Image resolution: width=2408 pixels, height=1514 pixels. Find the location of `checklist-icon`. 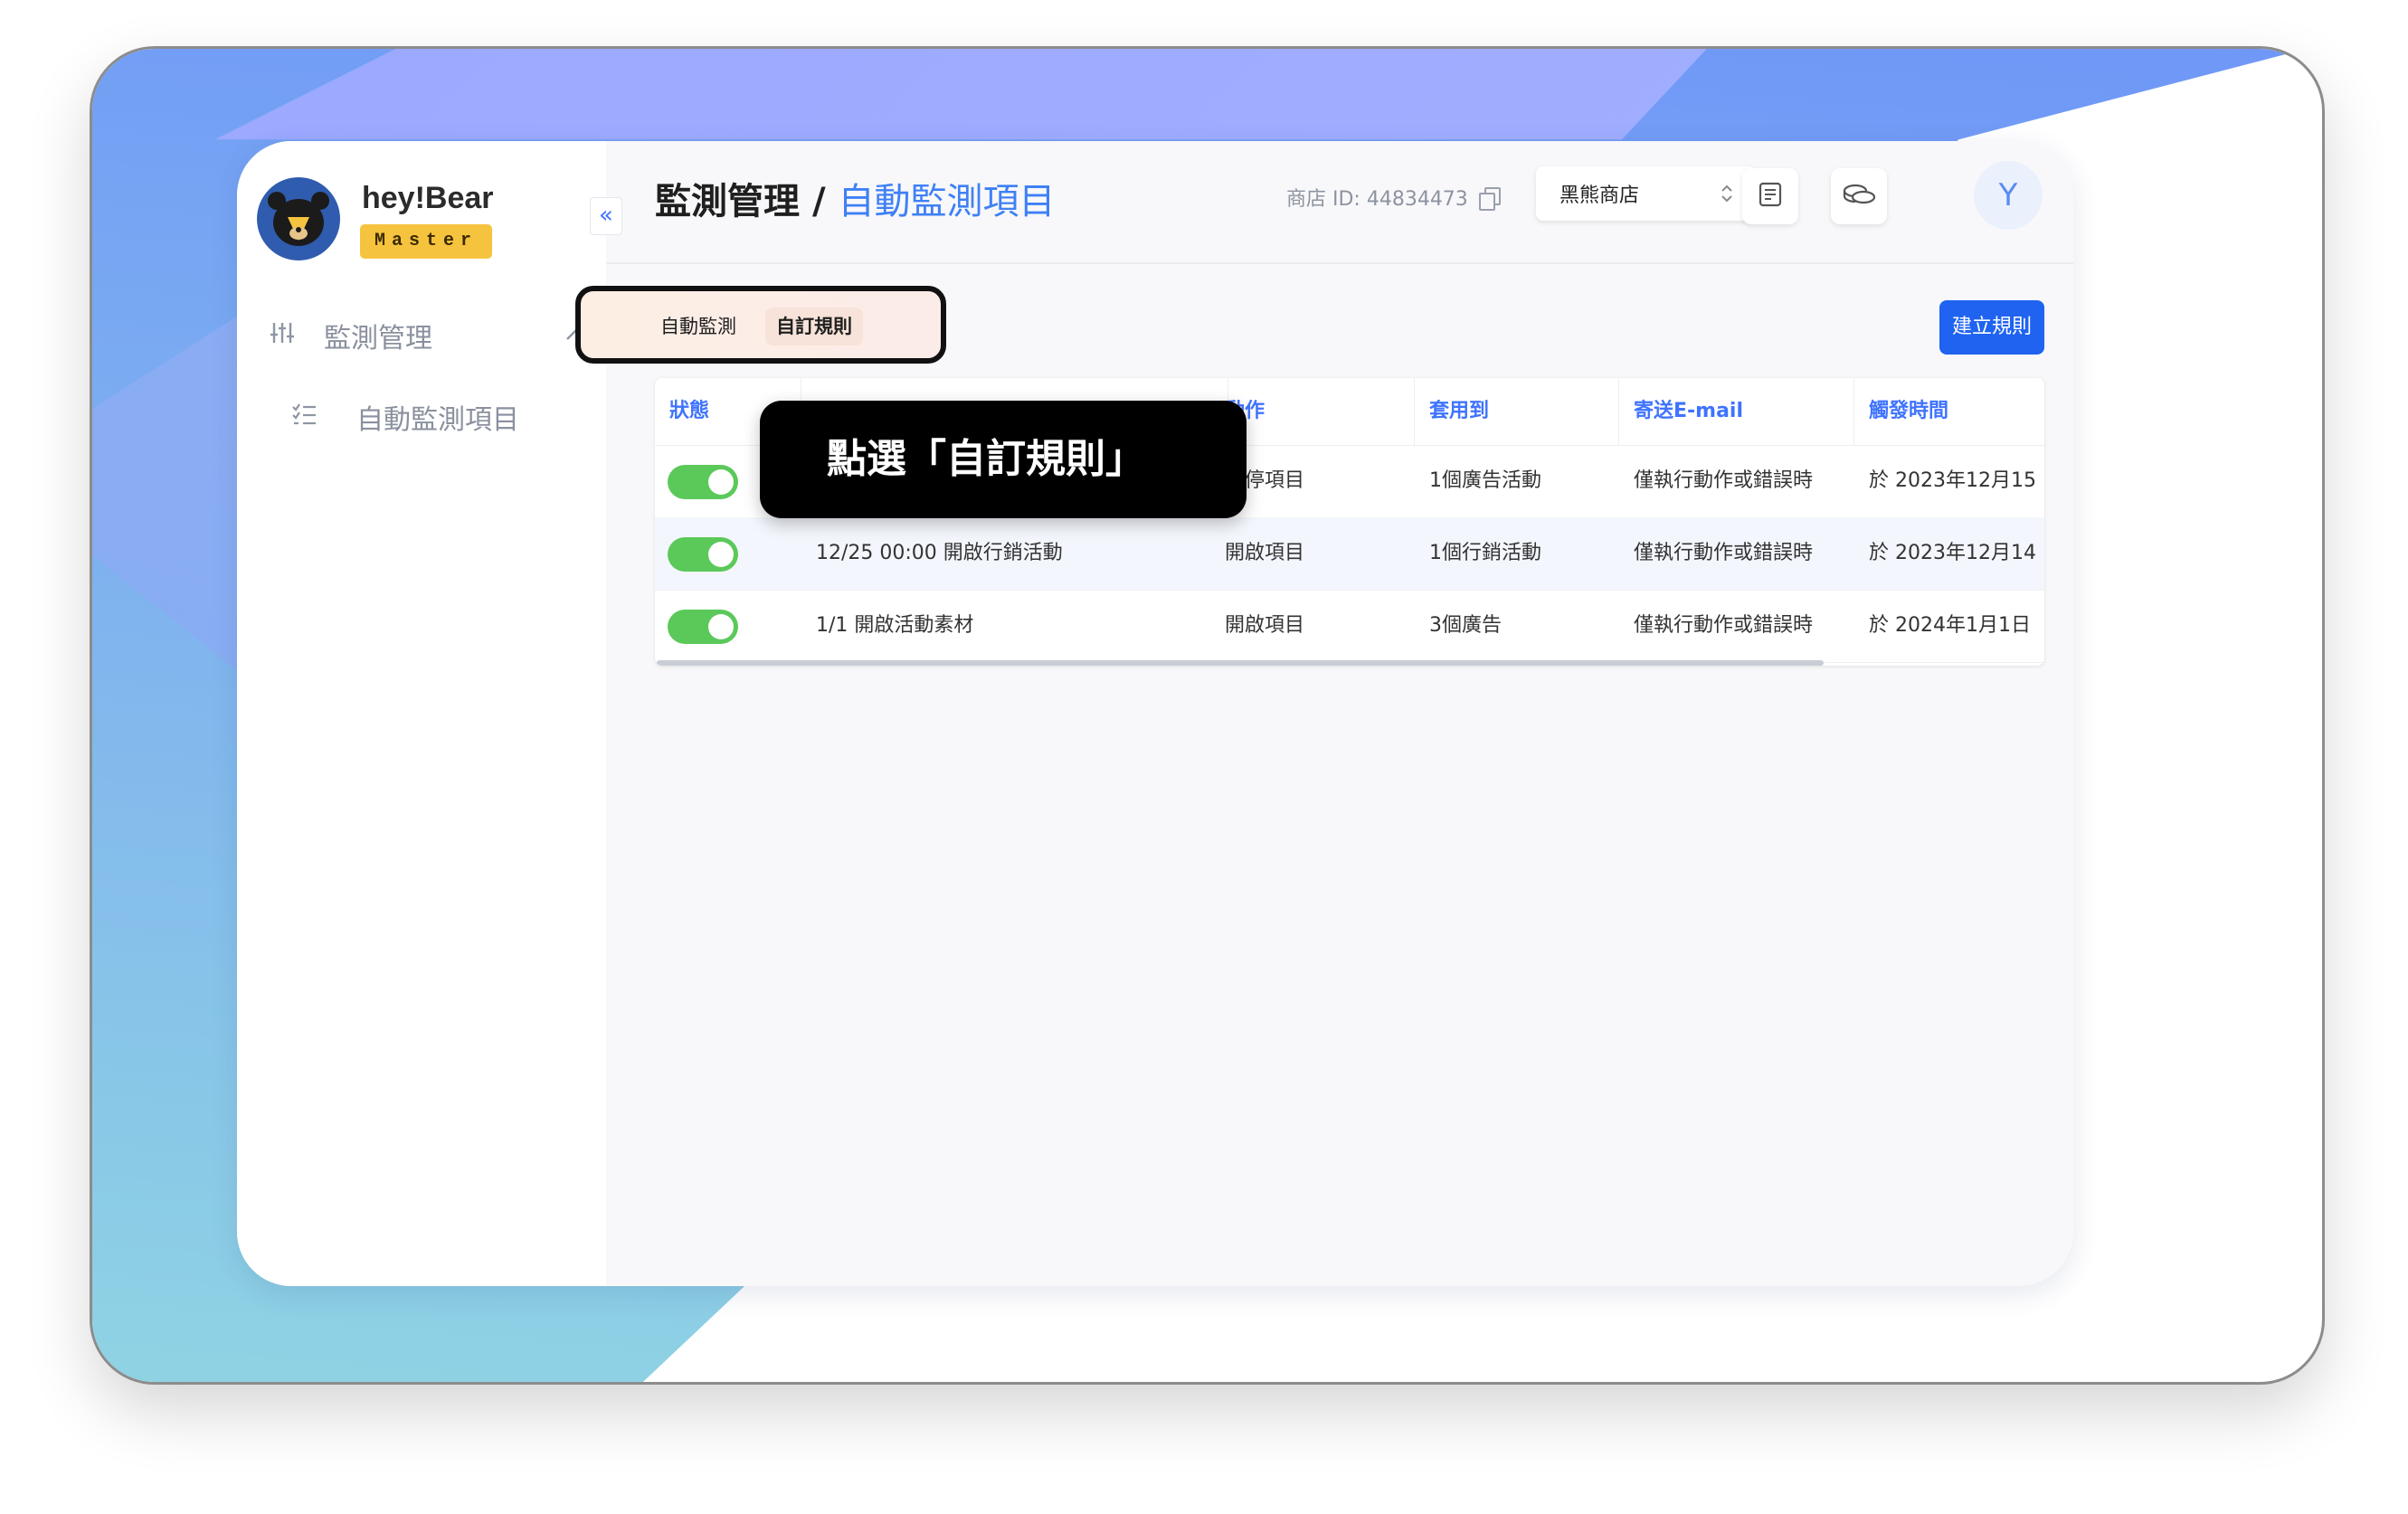

checklist-icon is located at coordinates (323, 416).